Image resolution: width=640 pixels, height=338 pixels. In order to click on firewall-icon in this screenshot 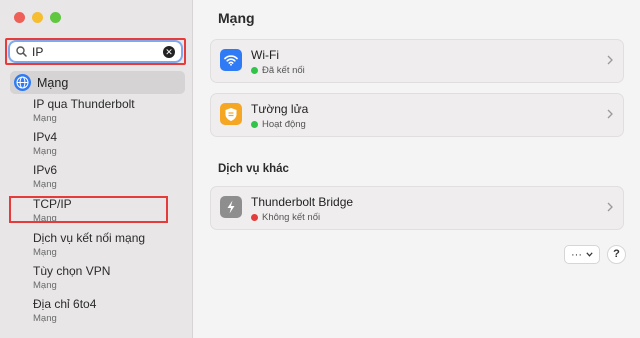, I will do `click(231, 114)`.